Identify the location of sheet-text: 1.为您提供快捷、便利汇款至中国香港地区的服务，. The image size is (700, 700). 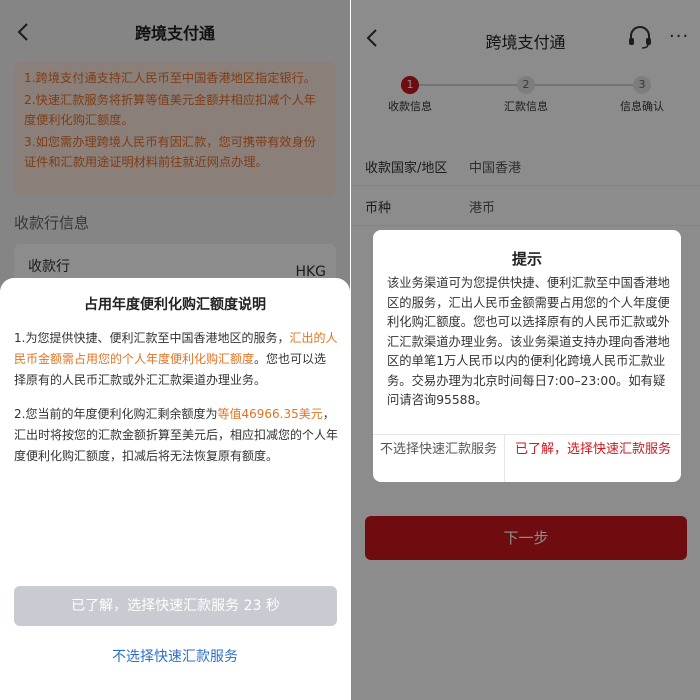
(152, 338).